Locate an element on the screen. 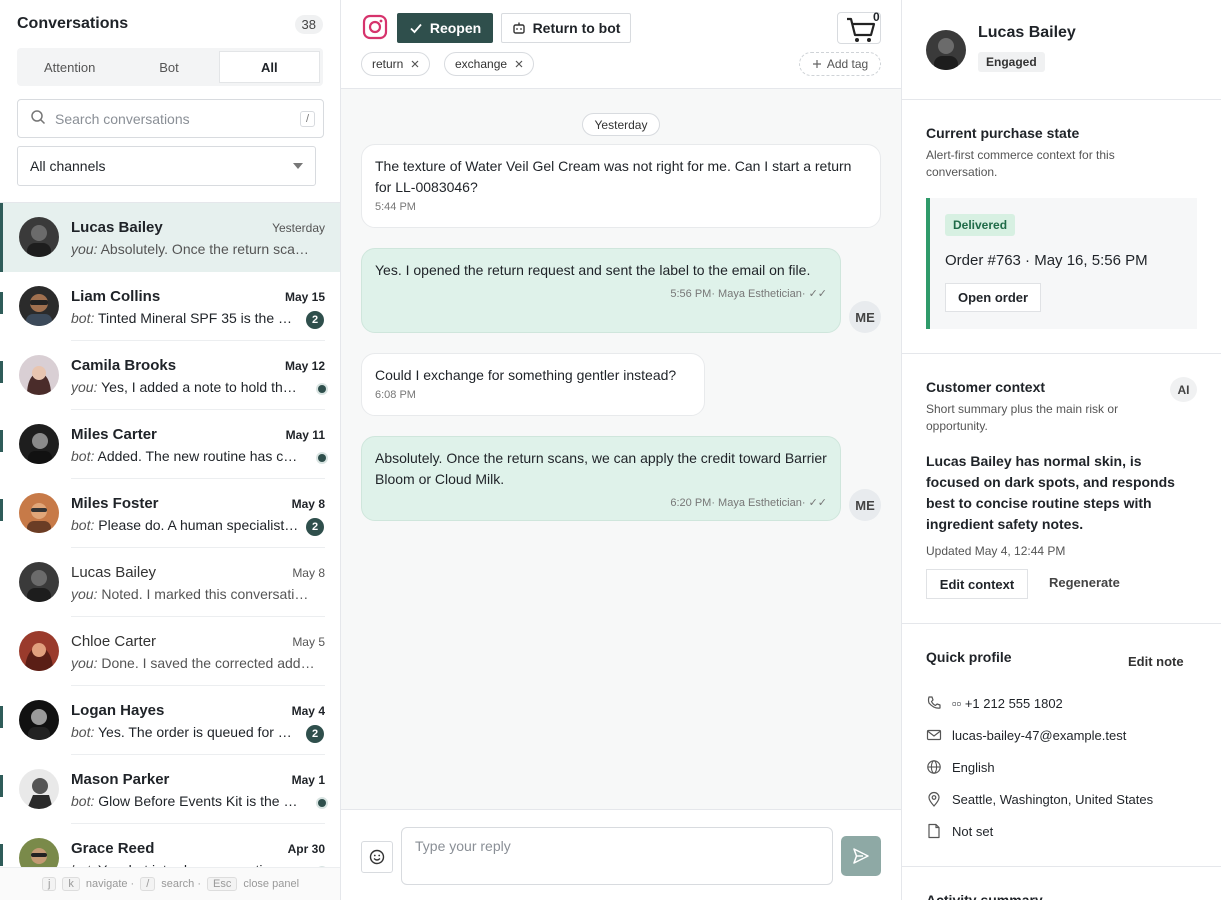 The height and width of the screenshot is (900, 1221). section-title: Customer context is located at coordinates (986, 387).